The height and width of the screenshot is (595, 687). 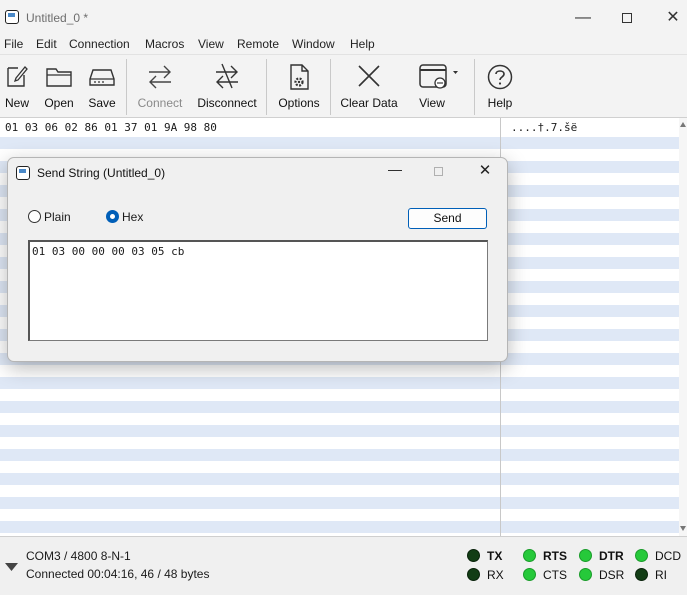 What do you see at coordinates (555, 556) in the screenshot?
I see `rts-label: RTS` at bounding box center [555, 556].